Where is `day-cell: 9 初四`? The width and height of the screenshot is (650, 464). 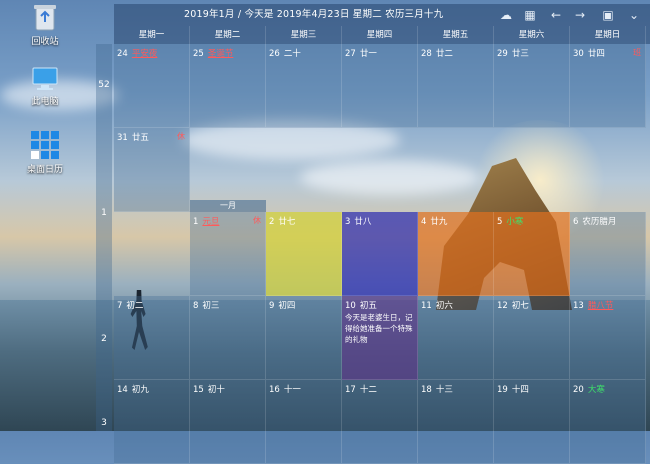 day-cell: 9 初四 is located at coordinates (304, 338).